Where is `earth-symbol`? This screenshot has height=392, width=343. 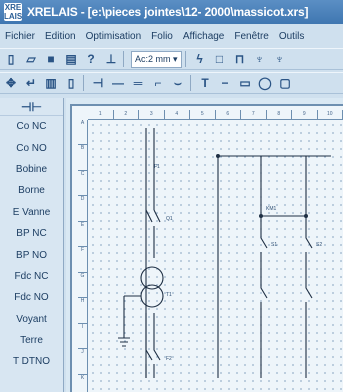 earth-symbol is located at coordinates (129, 321).